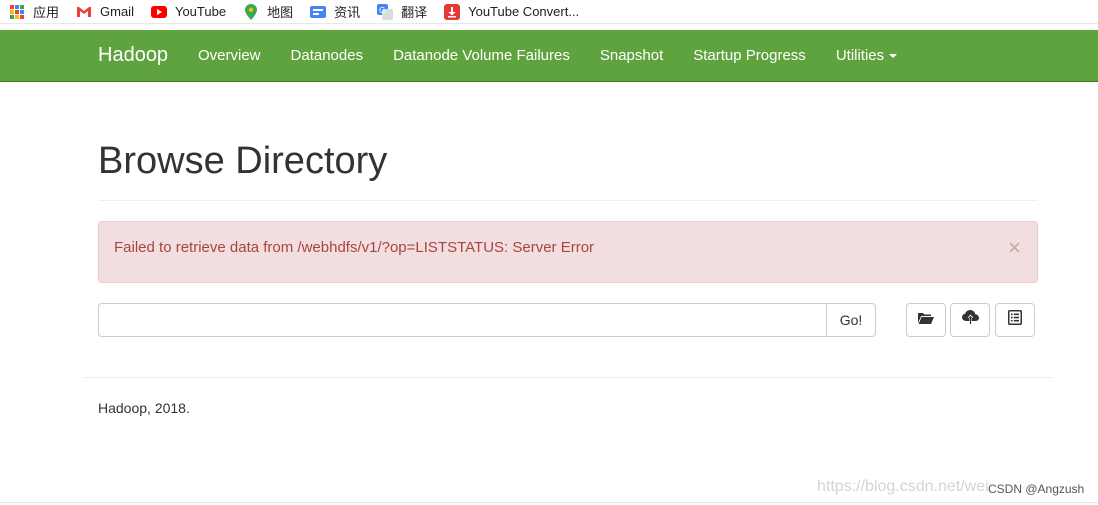 This screenshot has height=505, width=1098. I want to click on footer-copyright: Hadoop, 2018., so click(144, 408).